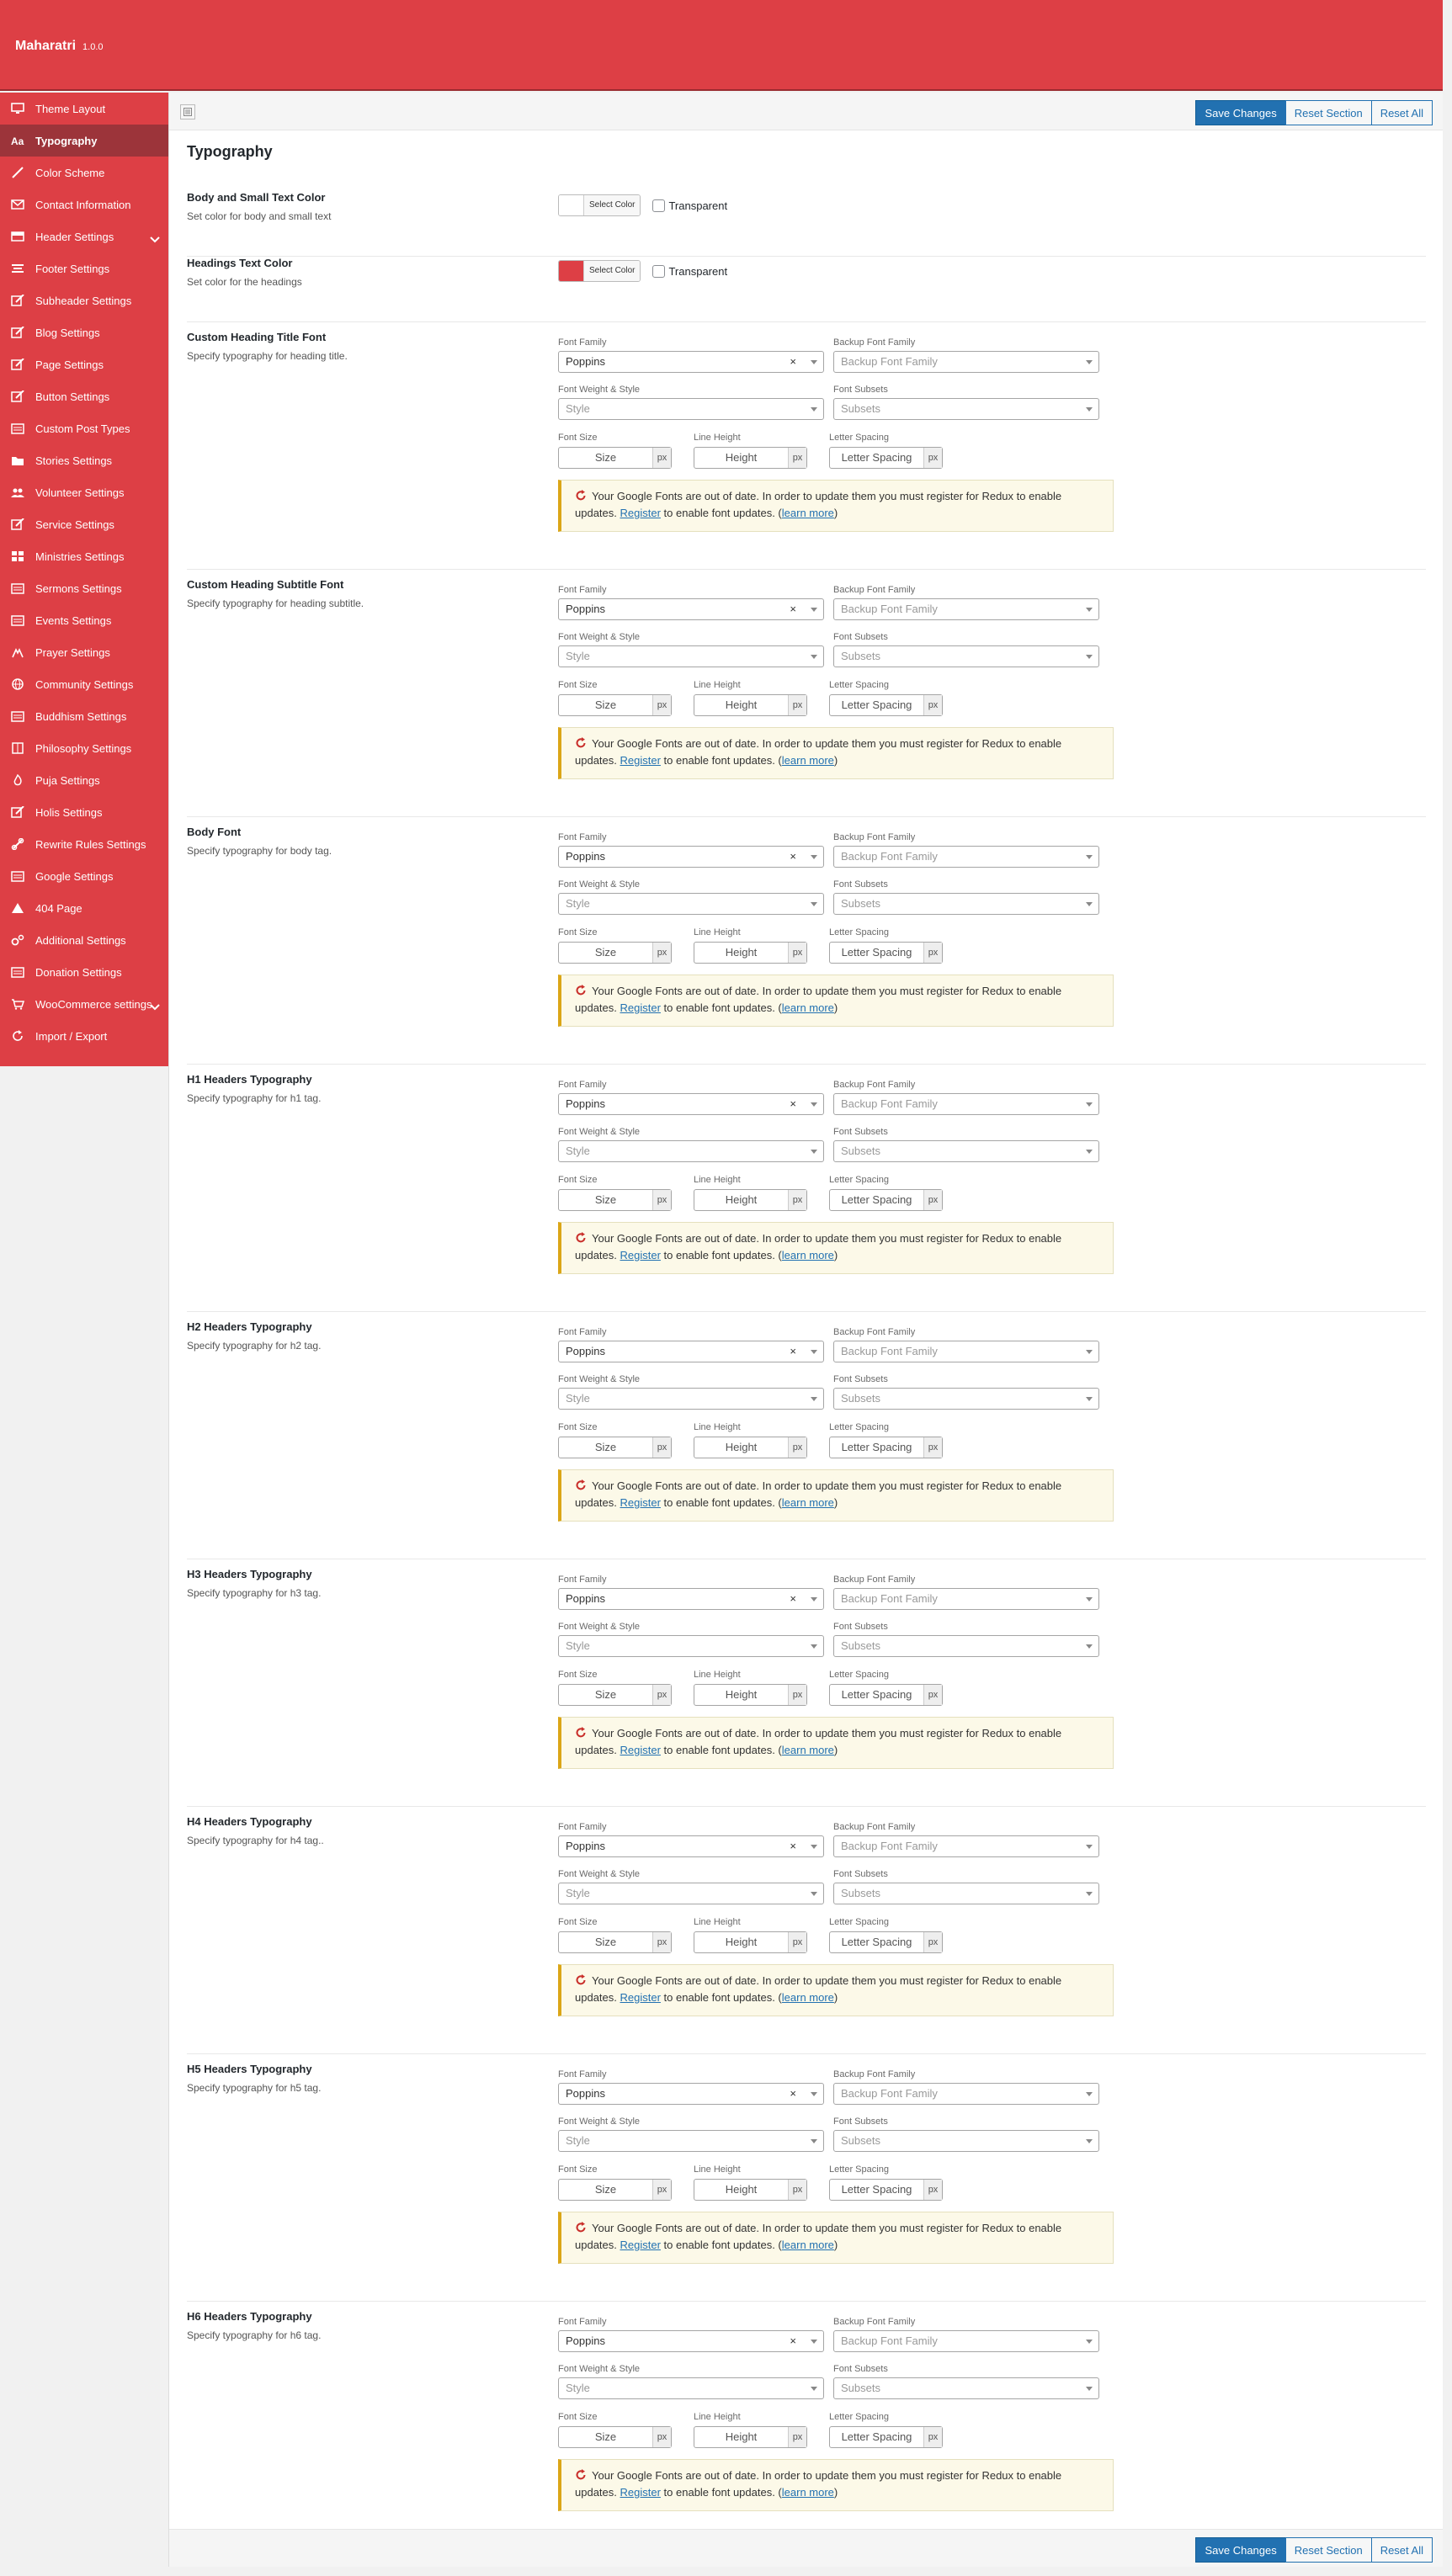 This screenshot has width=1452, height=2576. I want to click on save-changes-button: Save Changes, so click(1240, 2550).